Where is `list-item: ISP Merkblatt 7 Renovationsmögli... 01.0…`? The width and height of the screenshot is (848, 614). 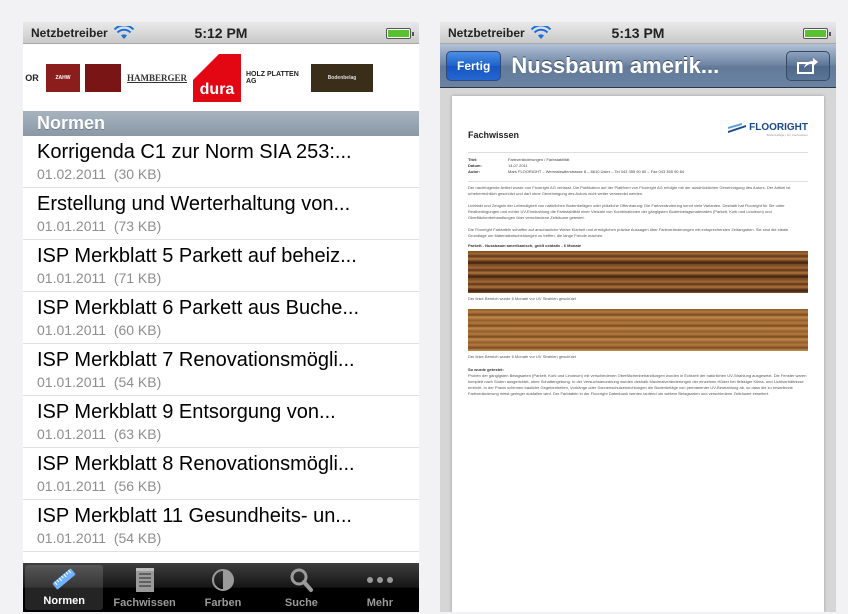 list-item: ISP Merkblatt 7 Renovationsmögli... 01.0… is located at coordinates (221, 370).